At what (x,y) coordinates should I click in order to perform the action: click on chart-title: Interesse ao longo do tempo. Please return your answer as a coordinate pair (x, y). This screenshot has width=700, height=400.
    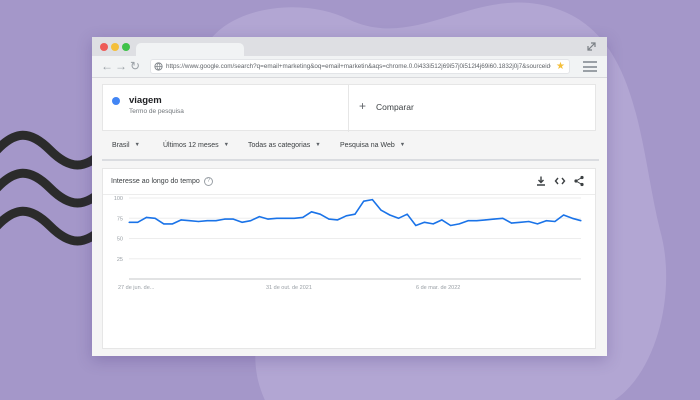
    Looking at the image, I should click on (155, 181).